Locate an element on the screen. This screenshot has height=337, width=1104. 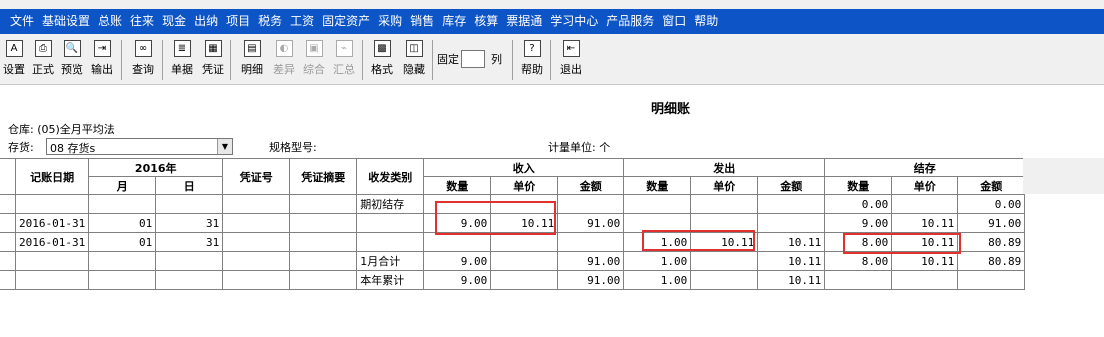
inventory-select: 08 存货s ▼ is located at coordinates (139, 146).